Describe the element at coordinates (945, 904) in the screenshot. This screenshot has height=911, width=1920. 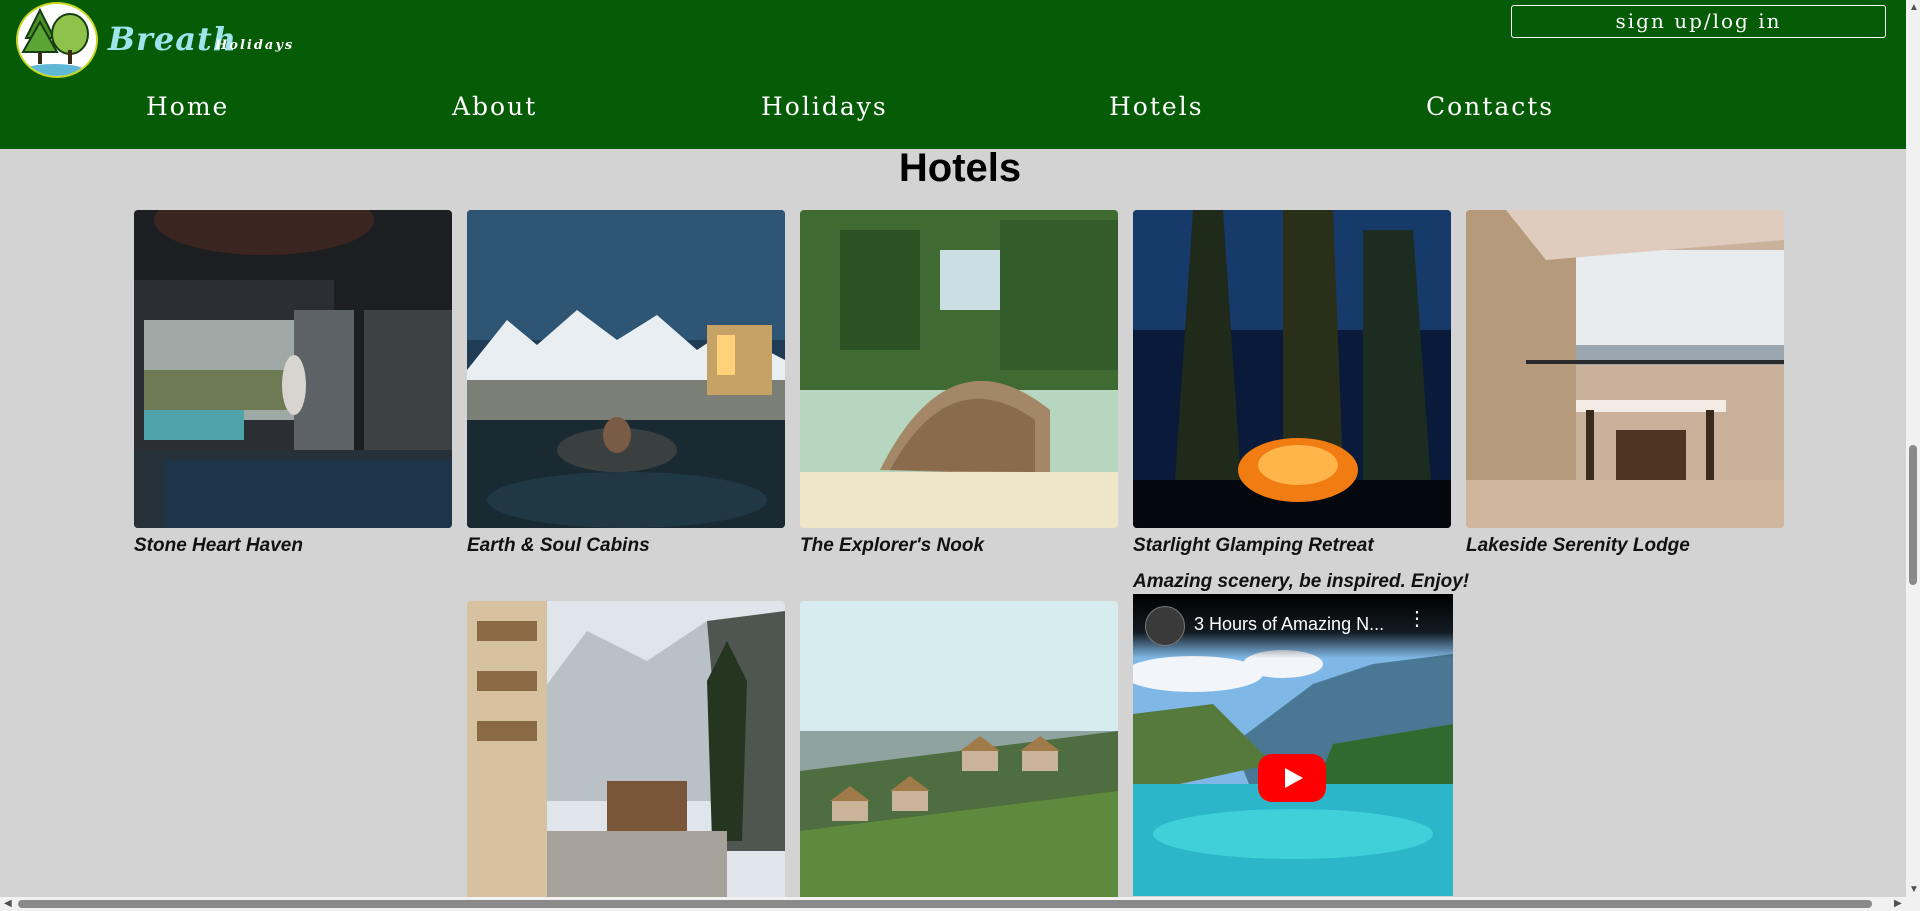
I see `horizontal-scroll-thumb` at that location.